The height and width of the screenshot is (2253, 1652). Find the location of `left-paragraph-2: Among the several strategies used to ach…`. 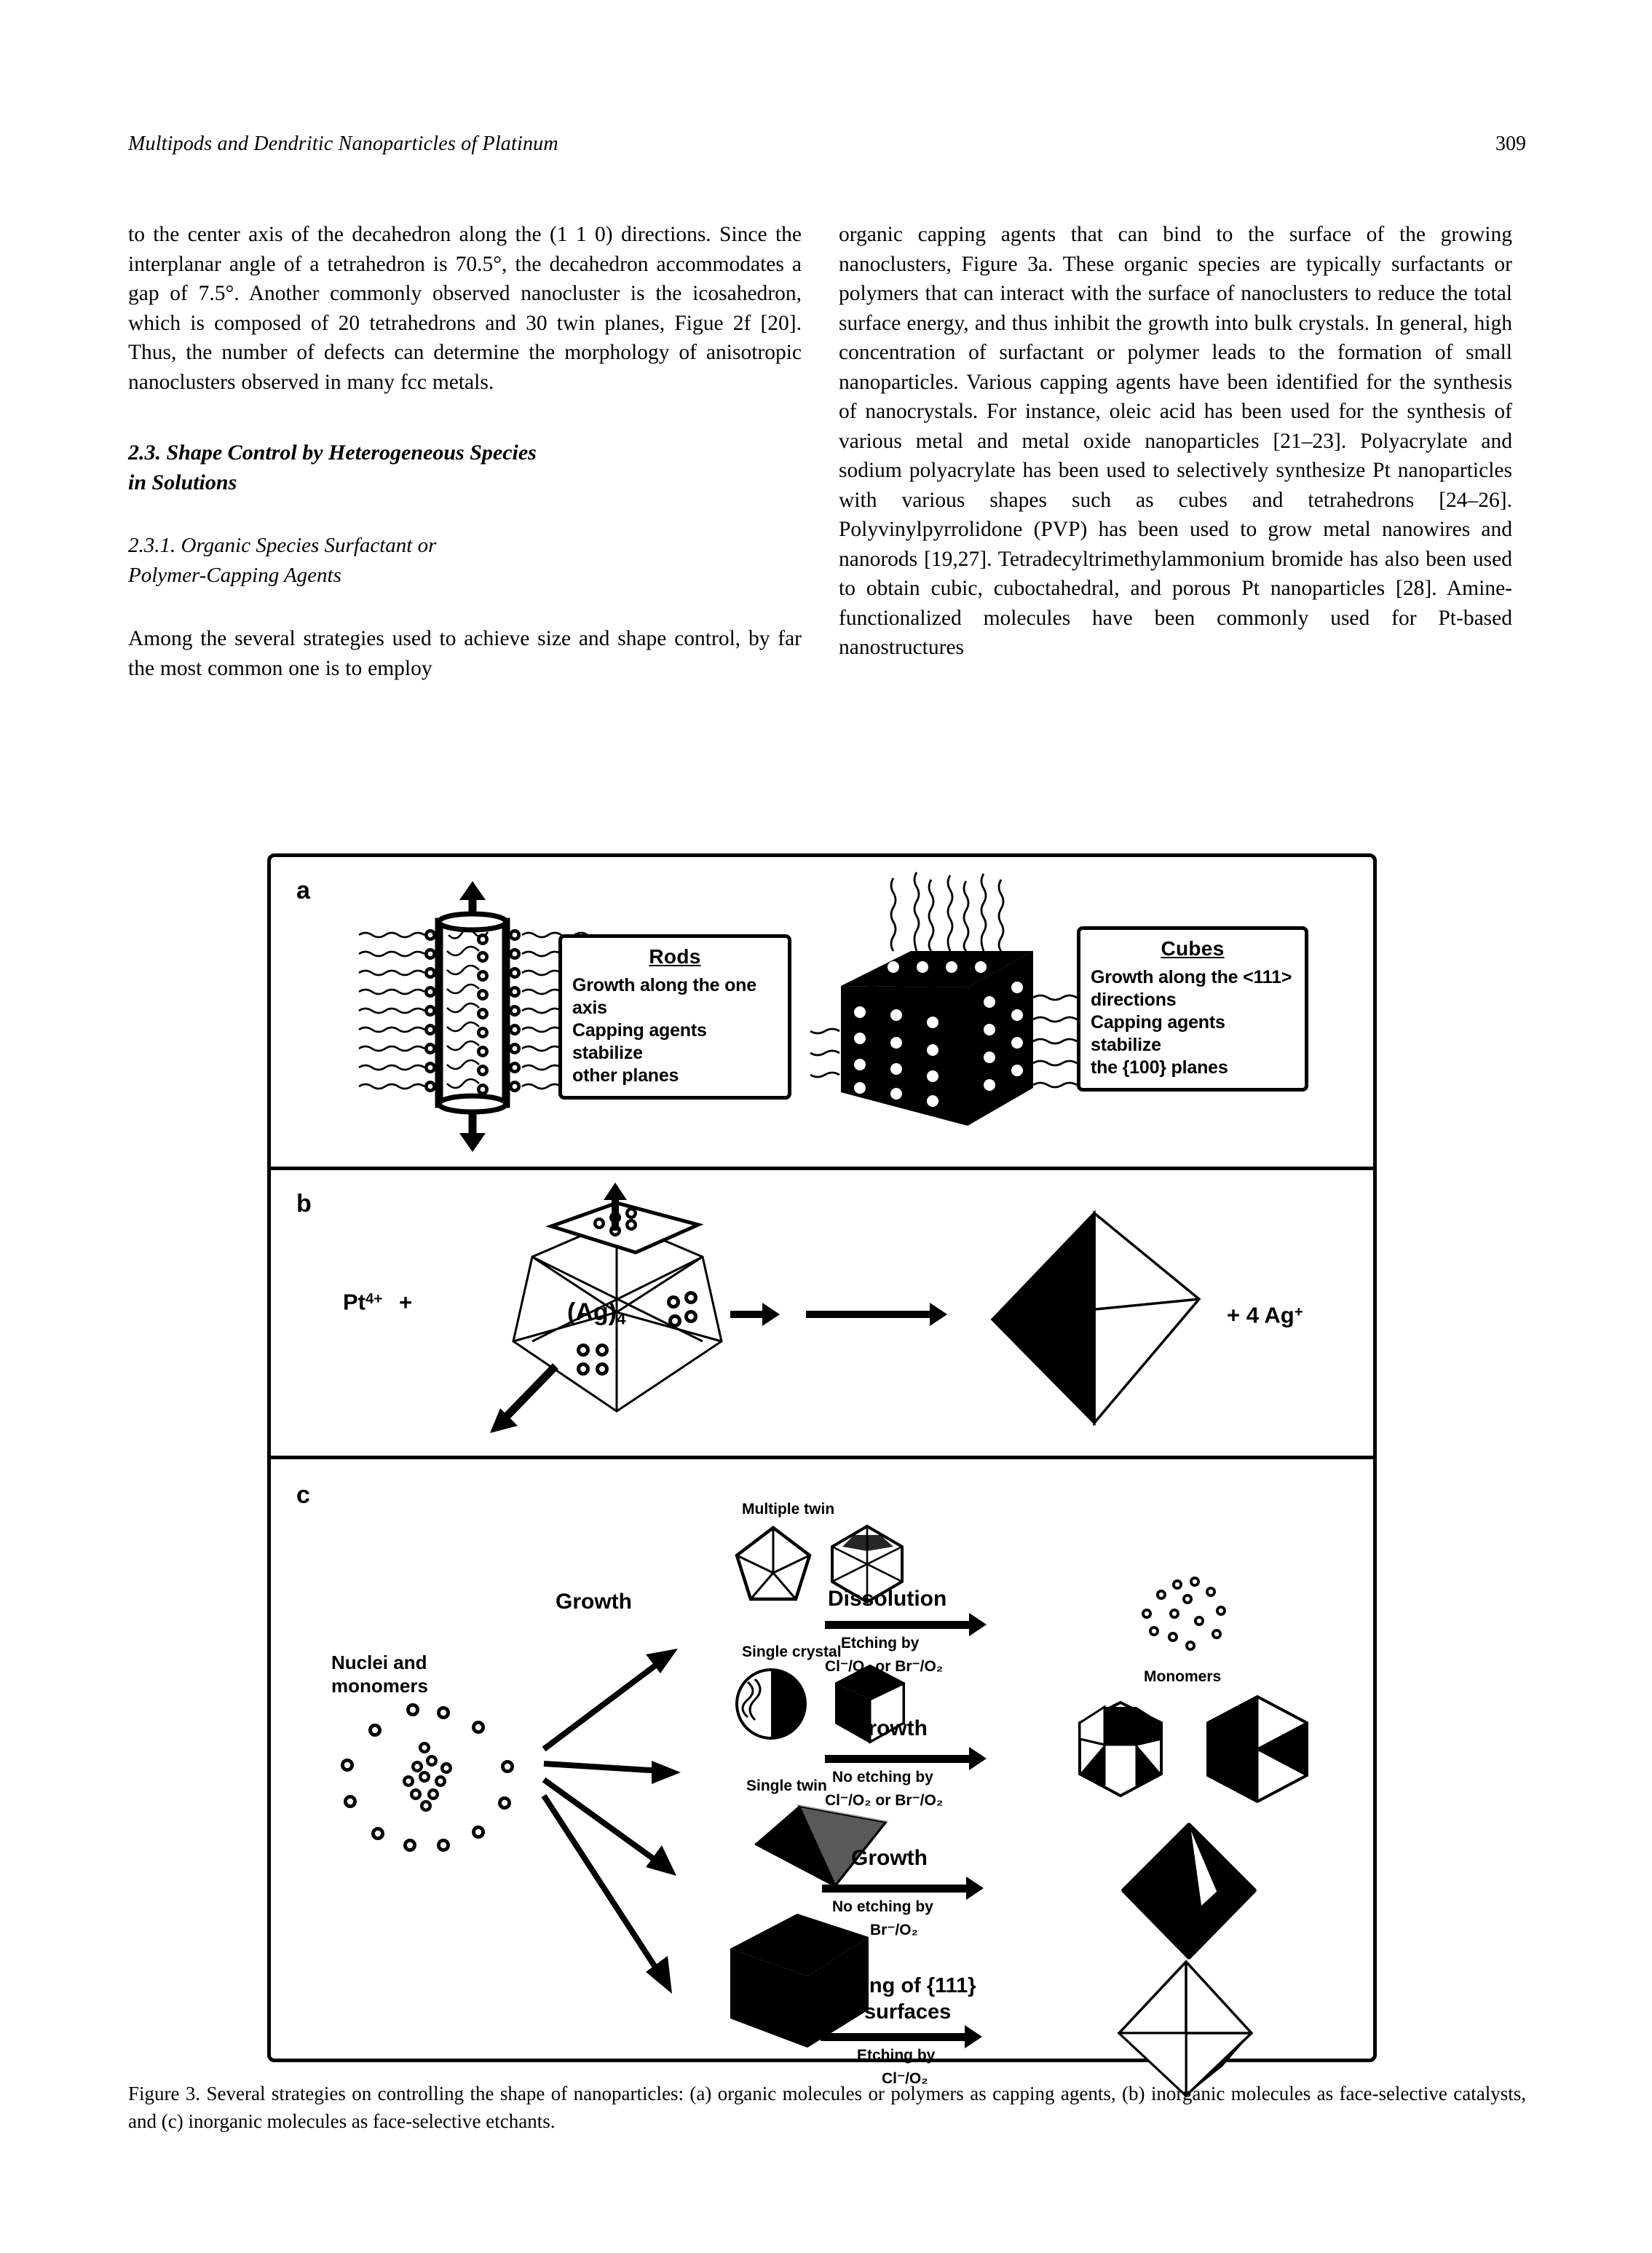

left-paragraph-2: Among the several strategies used to ach… is located at coordinates (465, 653).